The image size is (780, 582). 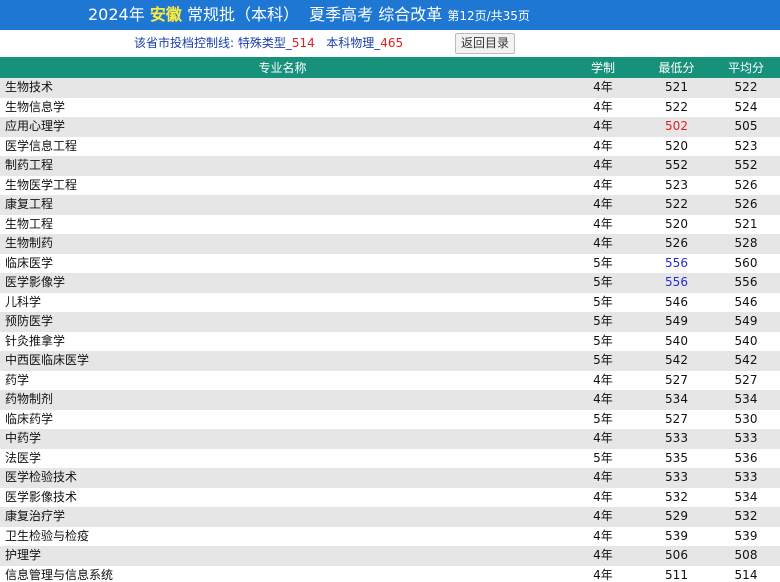 I want to click on min-score-cell: 535, so click(x=676, y=457).